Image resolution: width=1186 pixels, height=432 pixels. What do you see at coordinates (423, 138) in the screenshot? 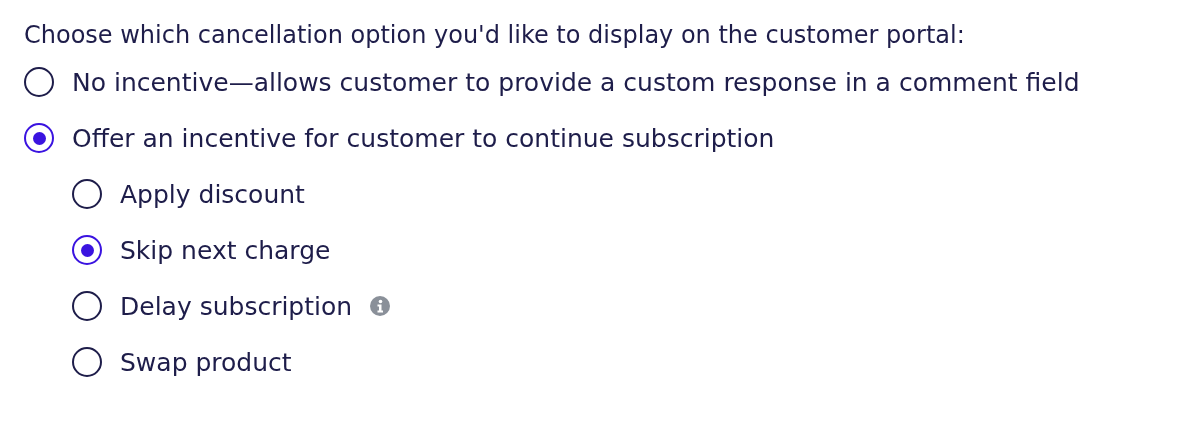
I see `option-label: Offer an incentive for customer to continue subscription` at bounding box center [423, 138].